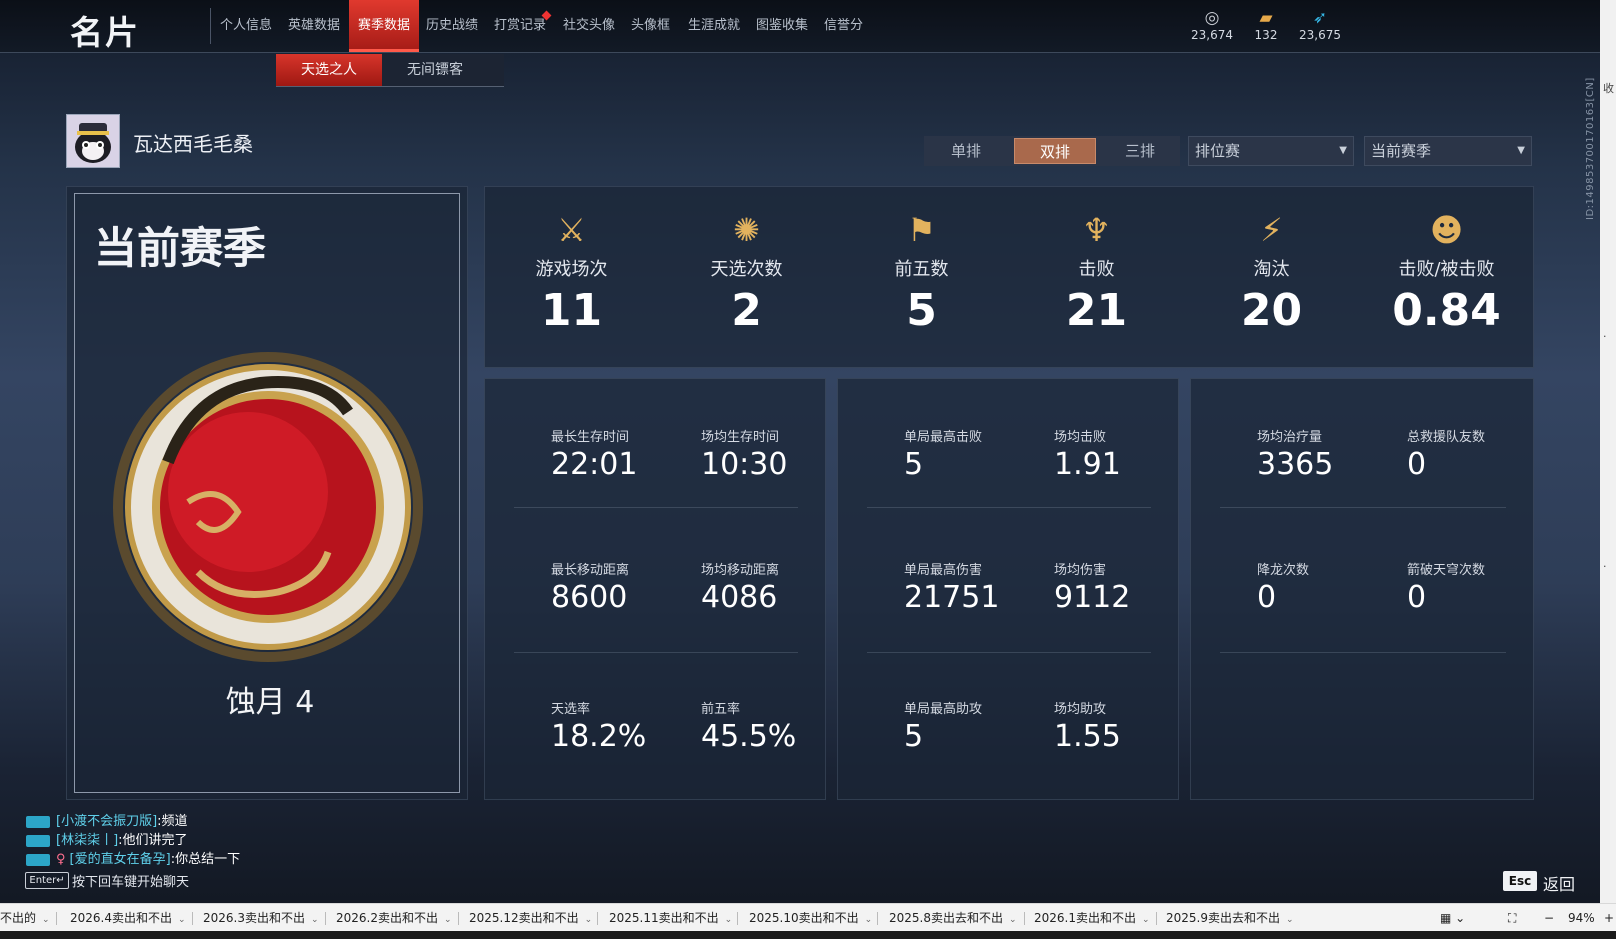  Describe the element at coordinates (25, 918) in the screenshot. I see `bookmark-folder: 不出的 ⌄` at that location.